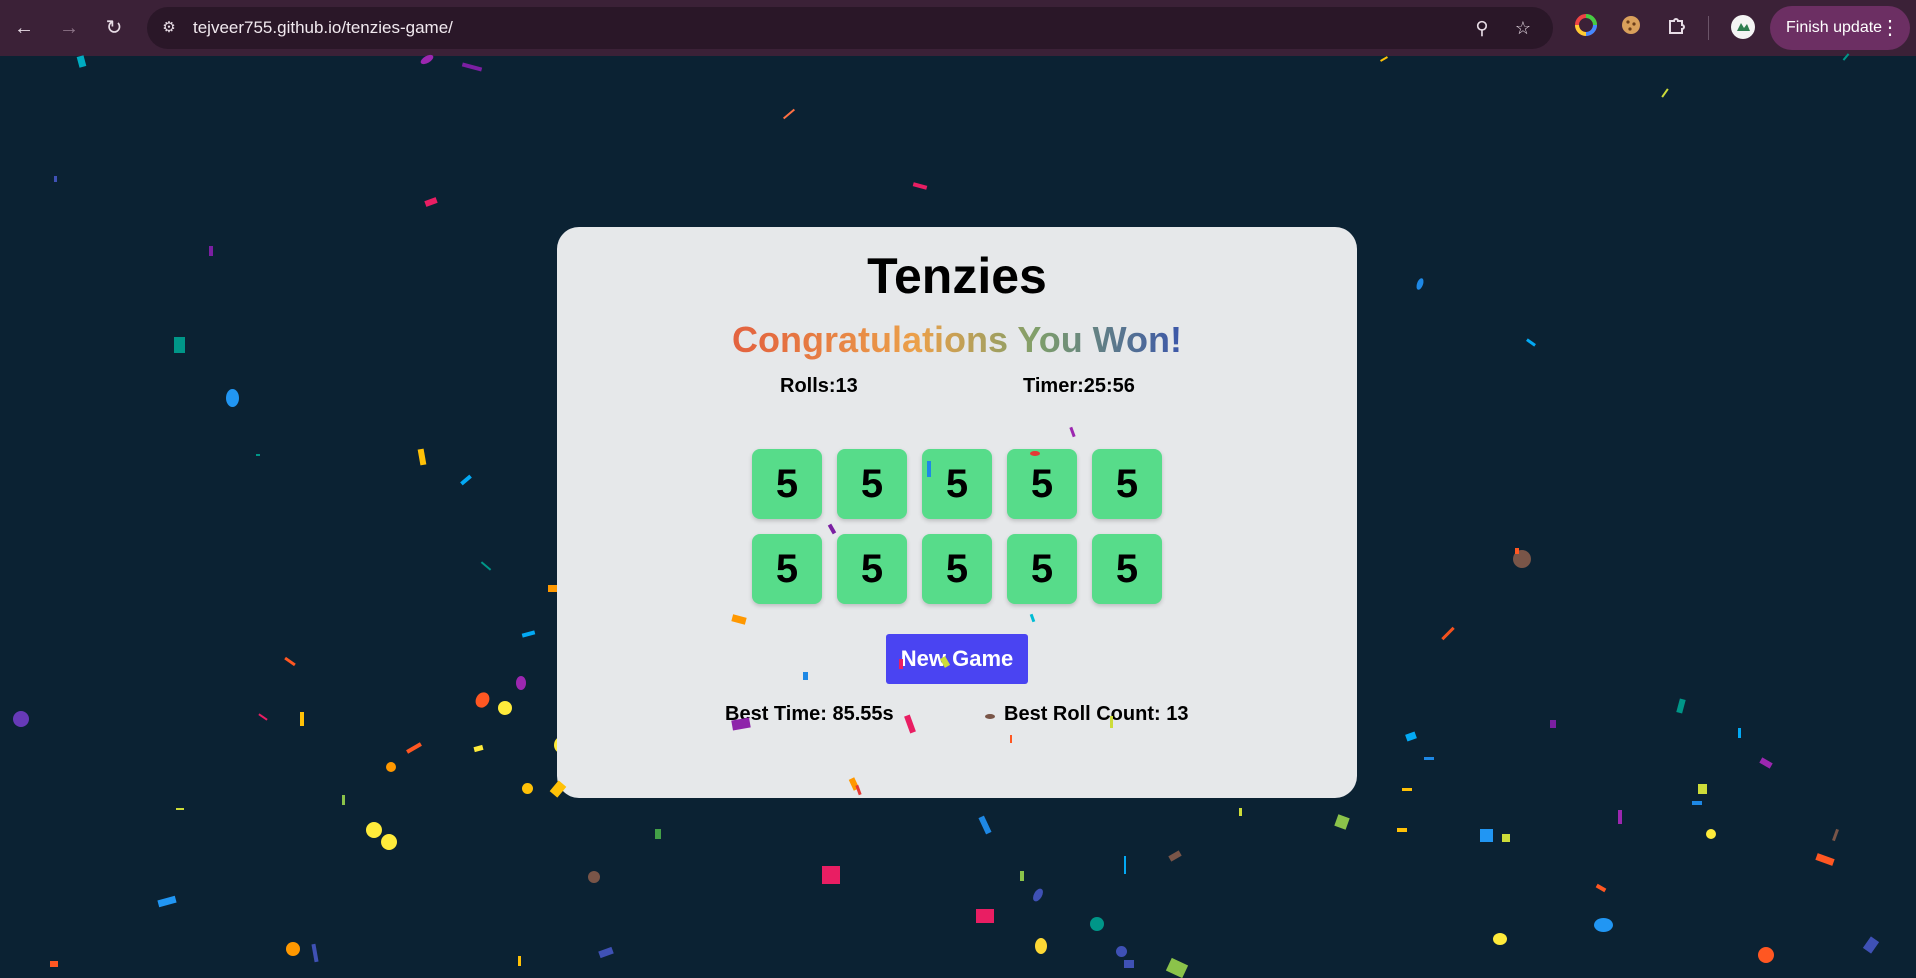 This screenshot has height=978, width=1916. Describe the element at coordinates (809, 714) in the screenshot. I see `best-time: Best Time: 85.55s` at that location.